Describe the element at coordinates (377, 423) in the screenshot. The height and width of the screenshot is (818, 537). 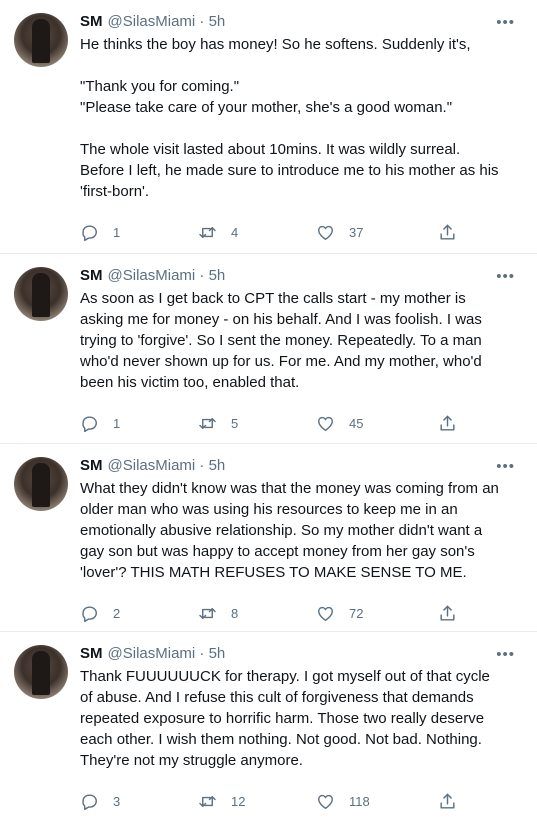
I see `like-button: 45` at that location.